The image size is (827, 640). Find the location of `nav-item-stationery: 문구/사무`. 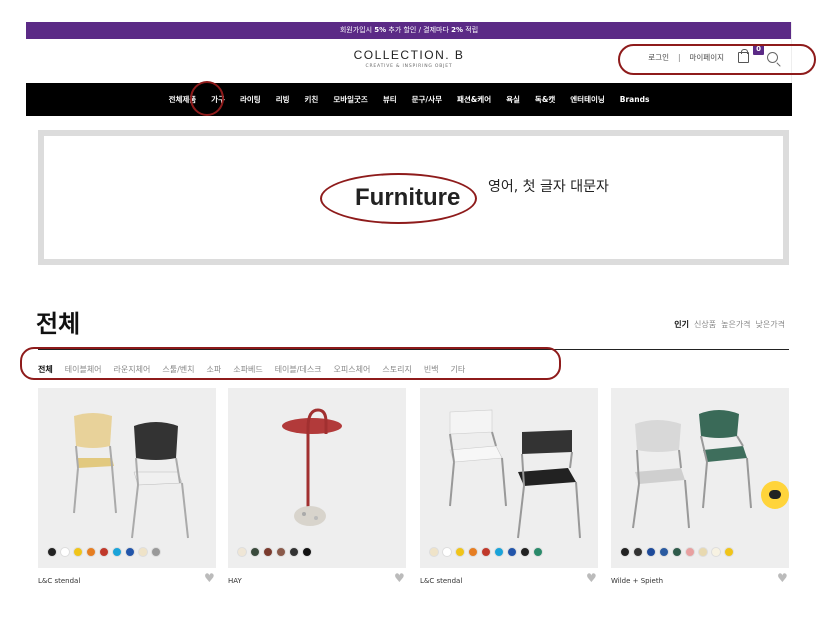

nav-item-stationery: 문구/사무 is located at coordinates (427, 99).